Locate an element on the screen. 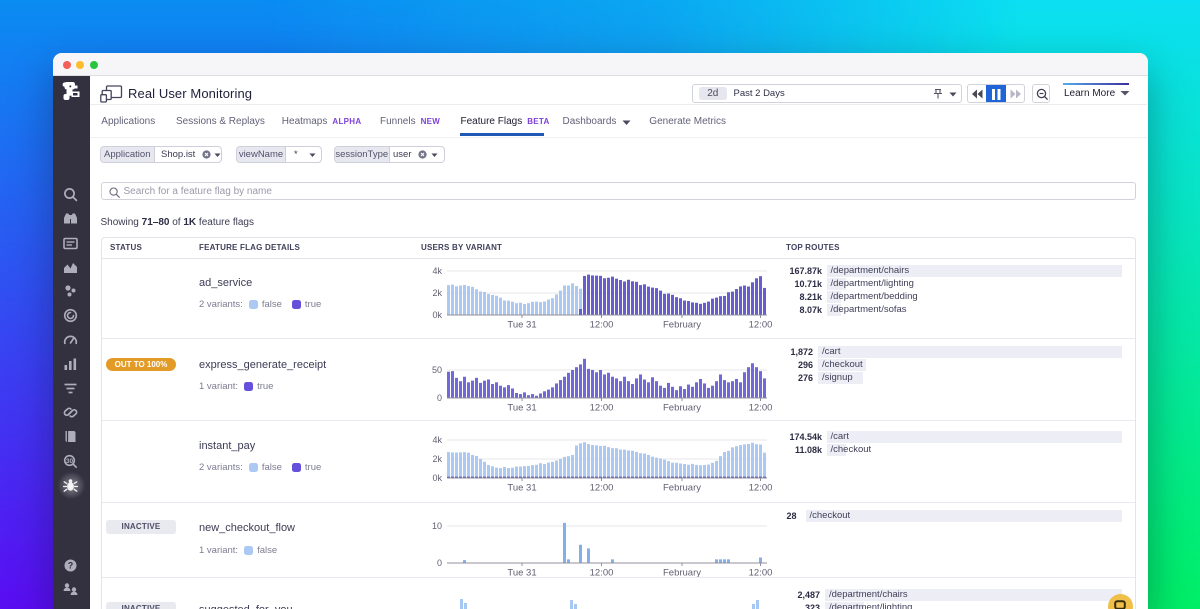  svg-text: 30 is located at coordinates (70, 461).